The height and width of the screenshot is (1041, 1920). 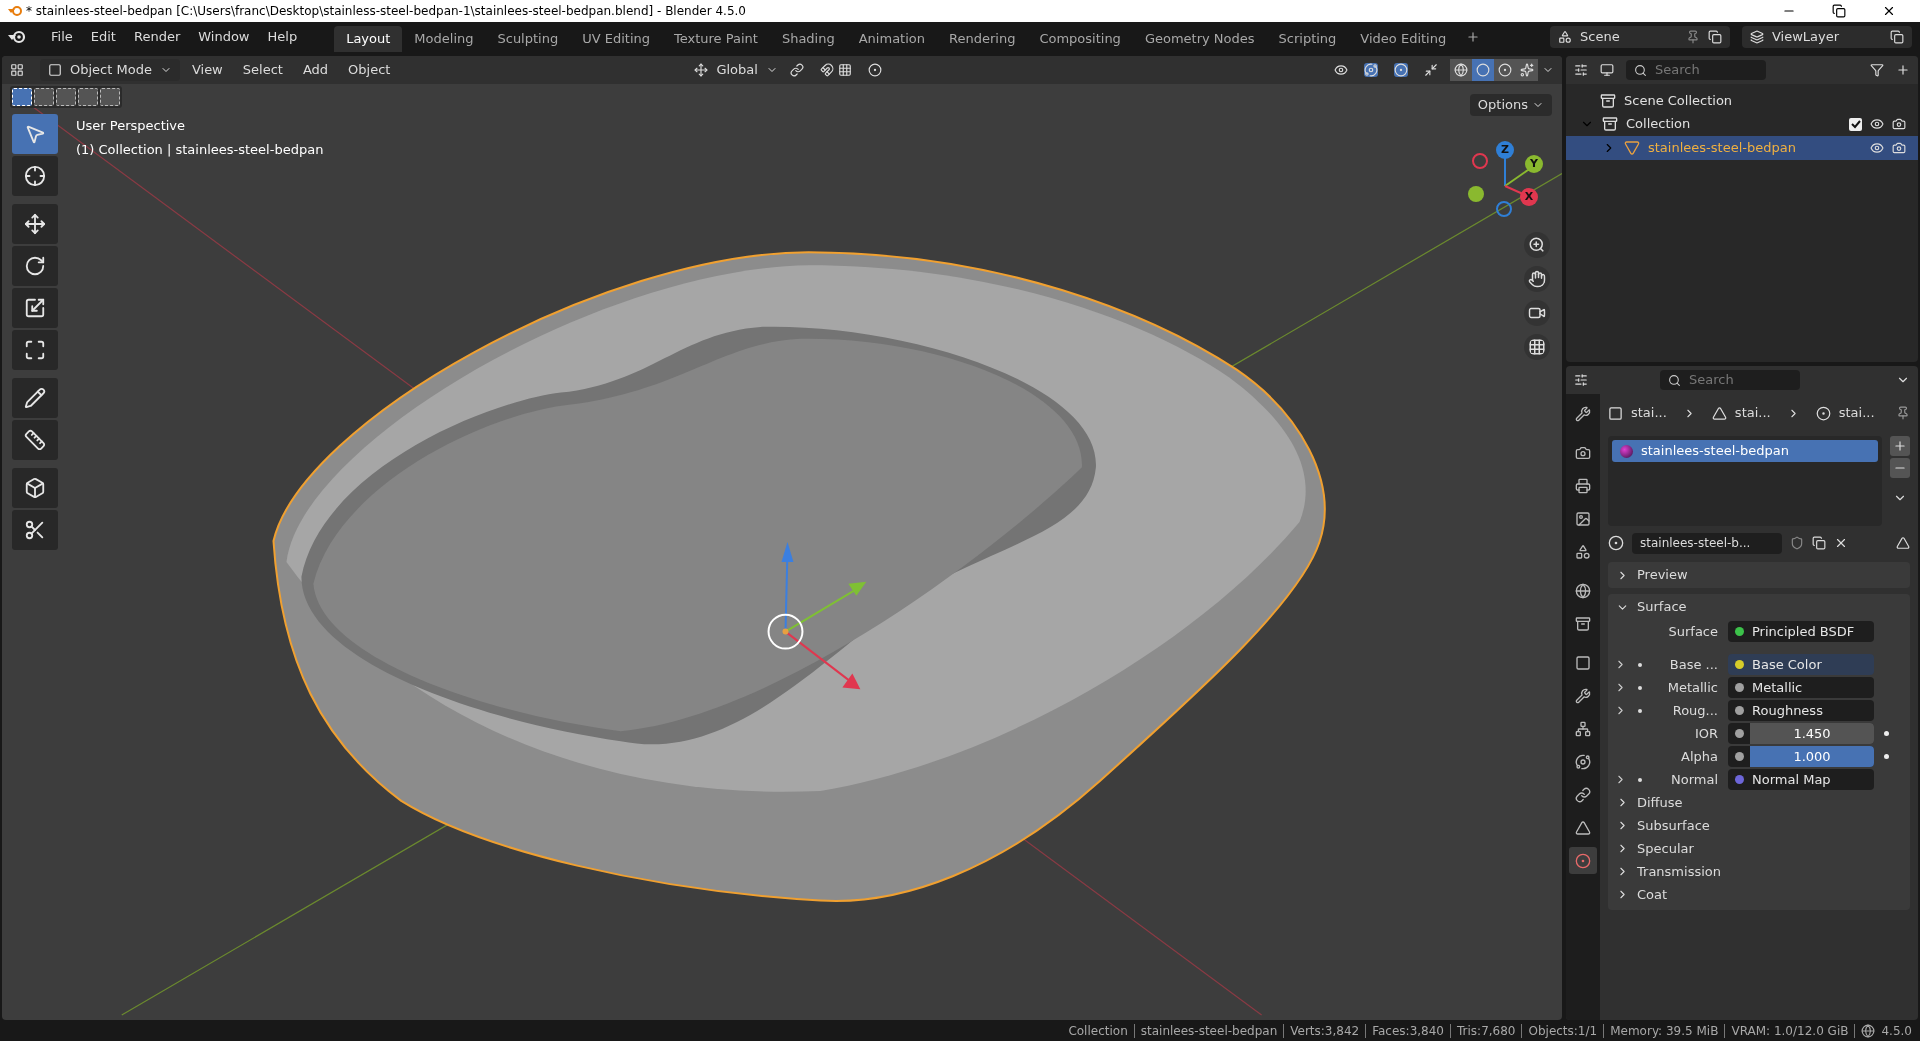 I want to click on number-field: 1.450, so click(x=1801, y=733).